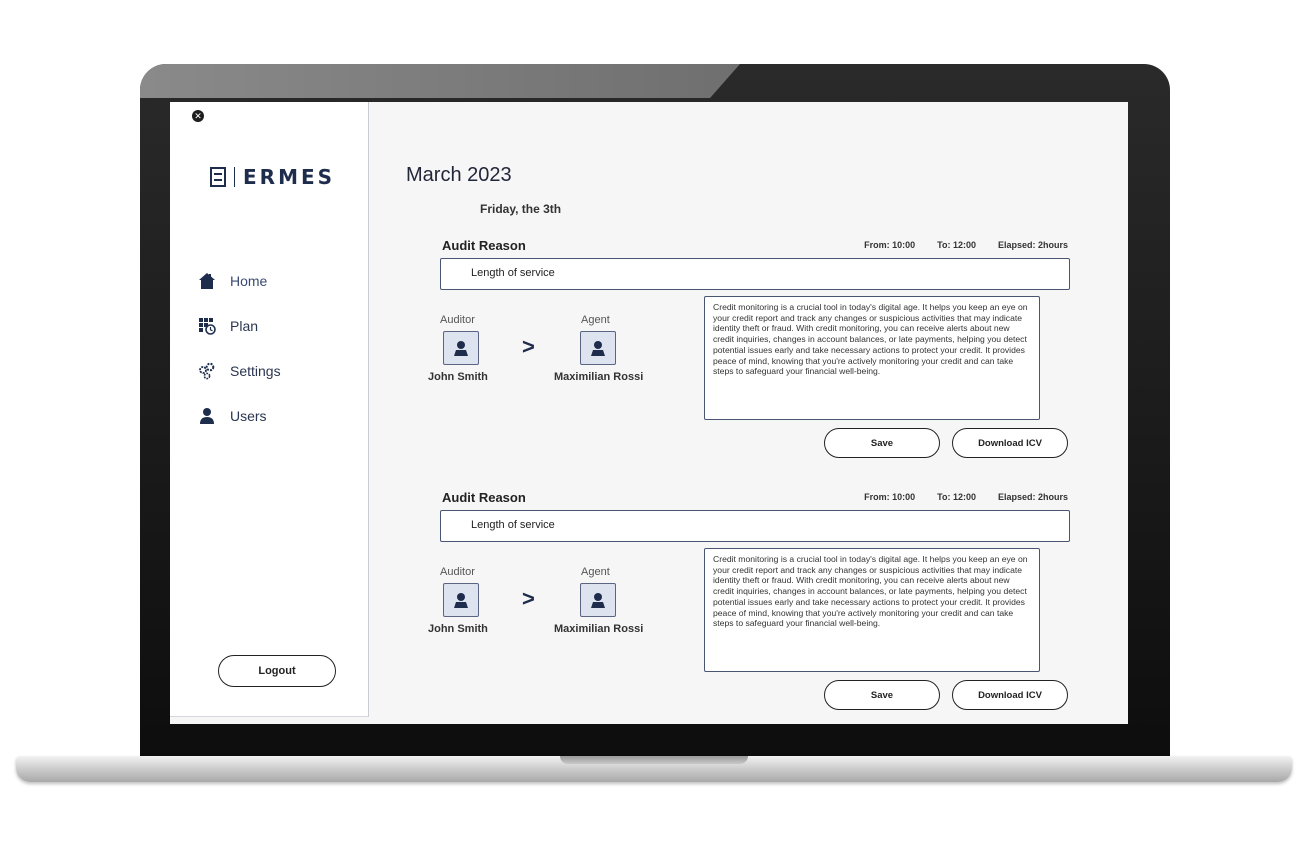 The width and height of the screenshot is (1308, 848). I want to click on home-icon, so click(207, 281).